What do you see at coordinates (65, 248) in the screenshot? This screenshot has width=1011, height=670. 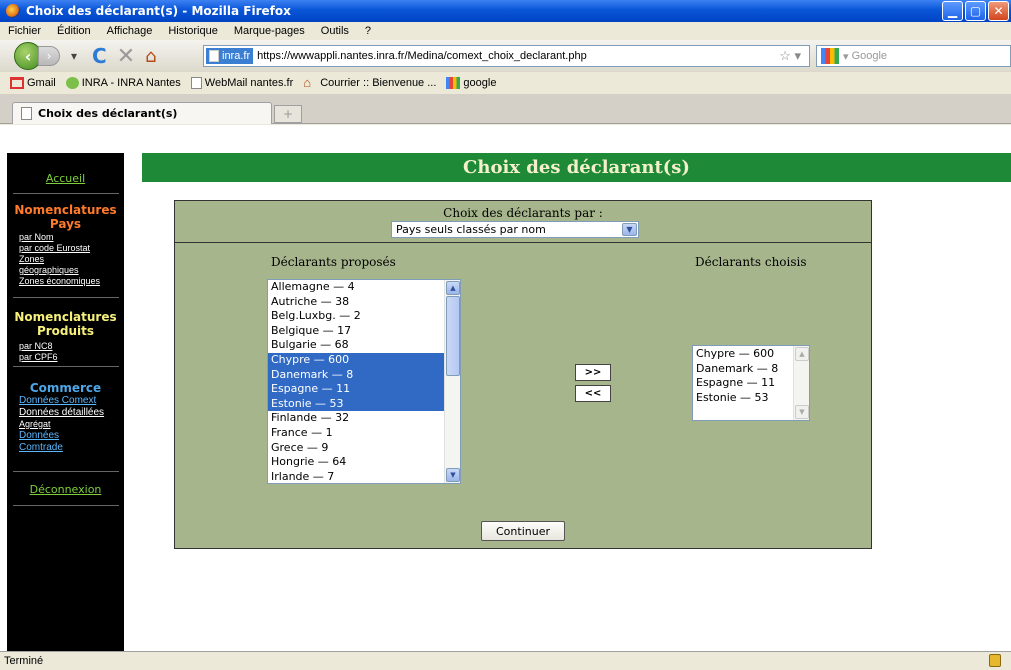 I see `sidebar-link-par-code-eurostat: par code Eurostat` at bounding box center [65, 248].